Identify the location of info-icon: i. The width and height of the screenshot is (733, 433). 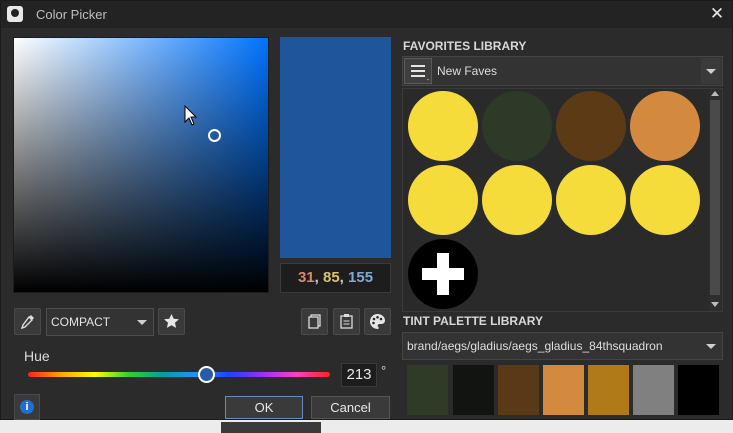
(27, 407).